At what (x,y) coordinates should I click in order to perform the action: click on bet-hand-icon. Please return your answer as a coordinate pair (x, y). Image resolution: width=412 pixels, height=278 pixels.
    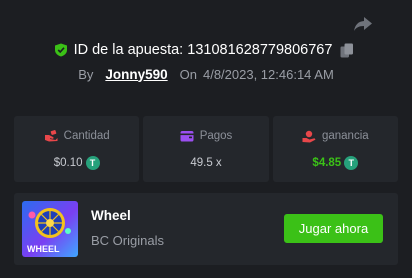
    Looking at the image, I should click on (51, 136).